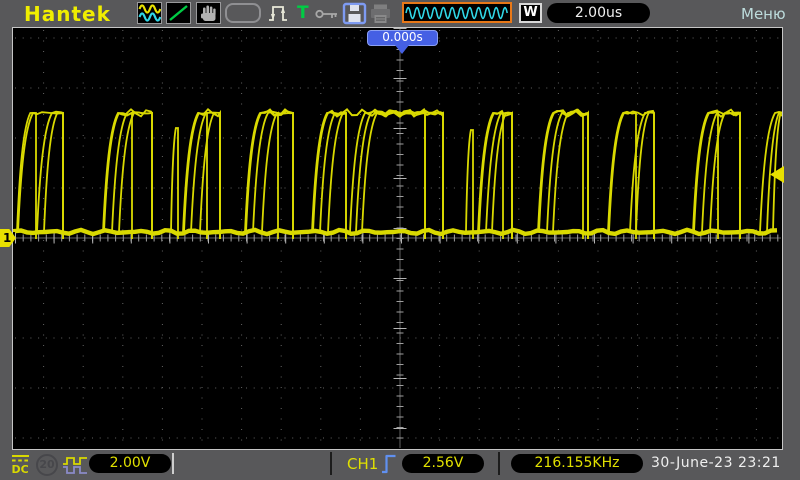 Image resolution: width=800 pixels, height=480 pixels. Describe the element at coordinates (20, 469) in the screenshot. I see `svg-text: DC` at that location.